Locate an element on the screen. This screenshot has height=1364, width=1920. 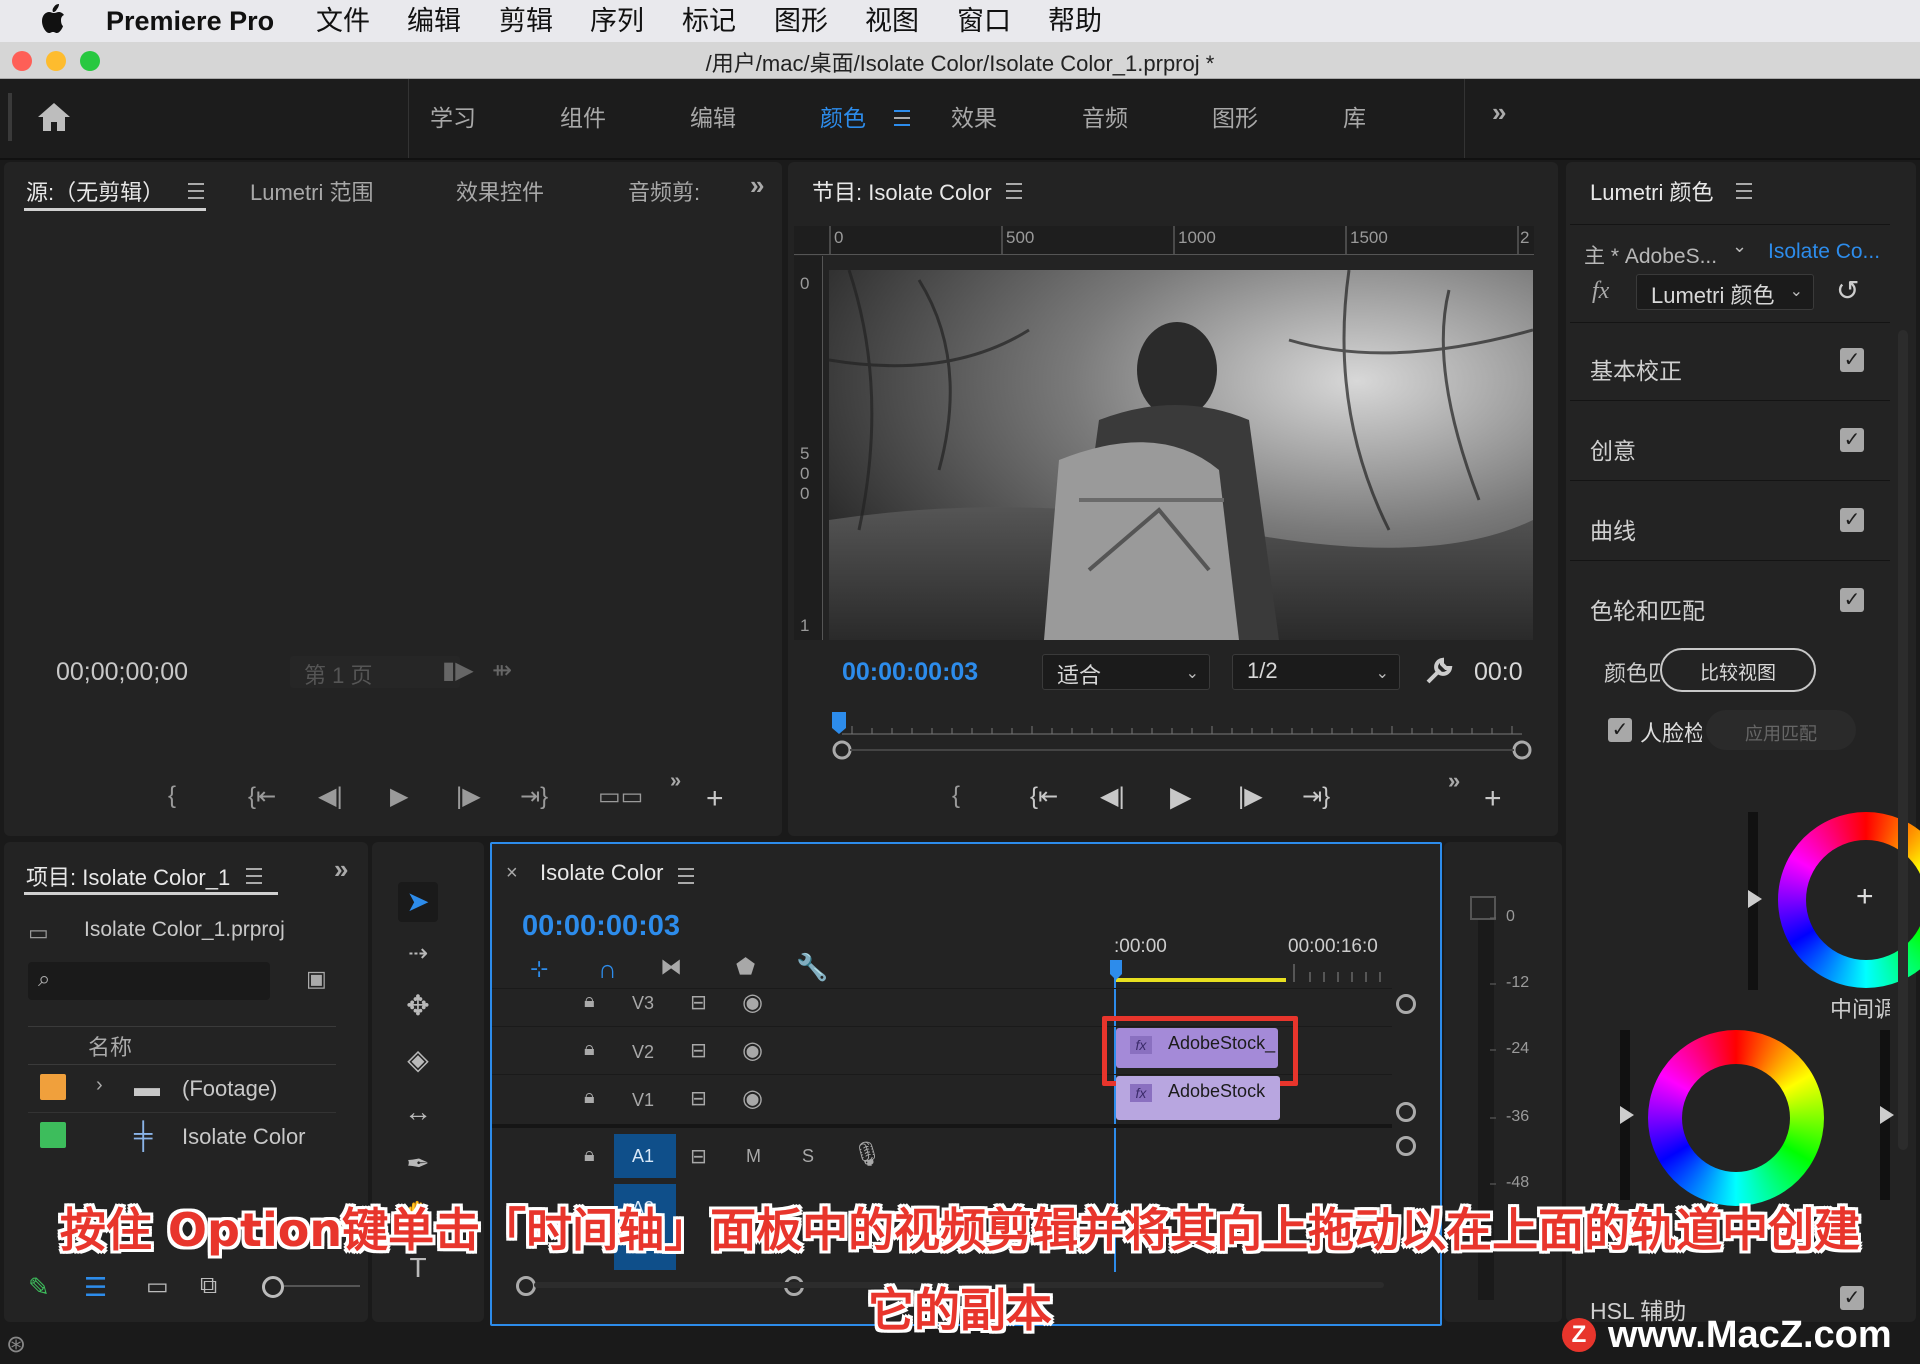
program-more-controls-icon: » is located at coordinates (1454, 781).